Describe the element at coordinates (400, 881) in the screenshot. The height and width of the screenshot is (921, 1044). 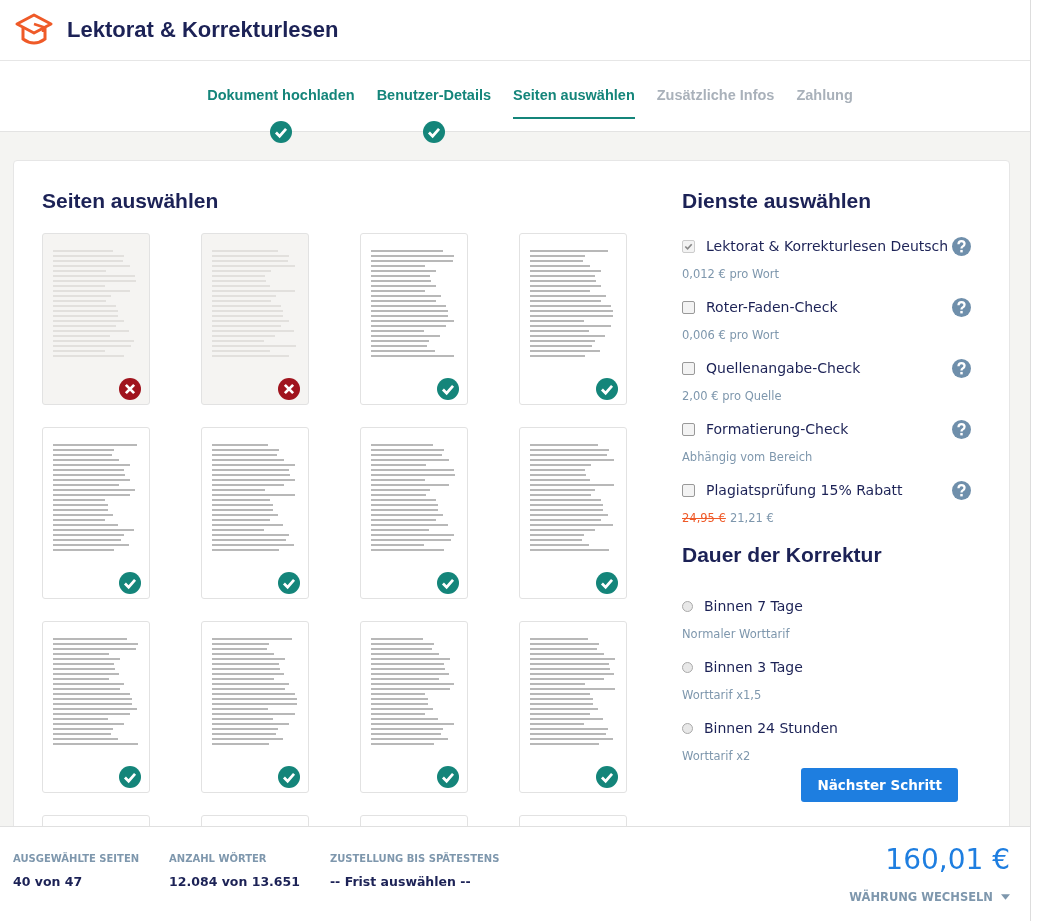
I see `stat-value: -- Frist auswählen --` at that location.